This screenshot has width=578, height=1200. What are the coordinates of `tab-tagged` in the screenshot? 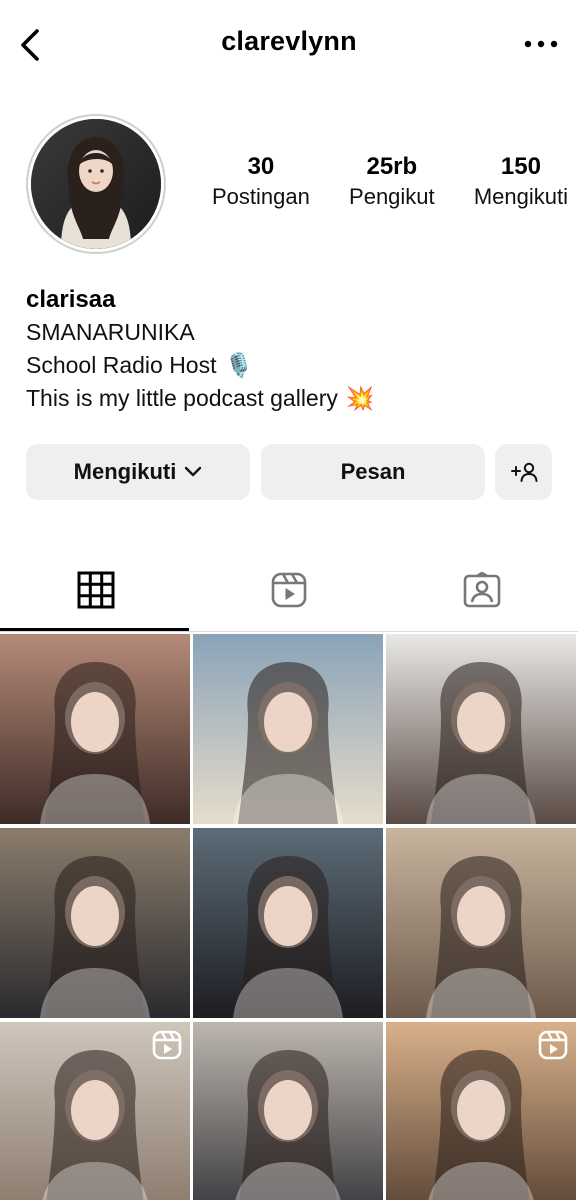 It's located at (482, 590).